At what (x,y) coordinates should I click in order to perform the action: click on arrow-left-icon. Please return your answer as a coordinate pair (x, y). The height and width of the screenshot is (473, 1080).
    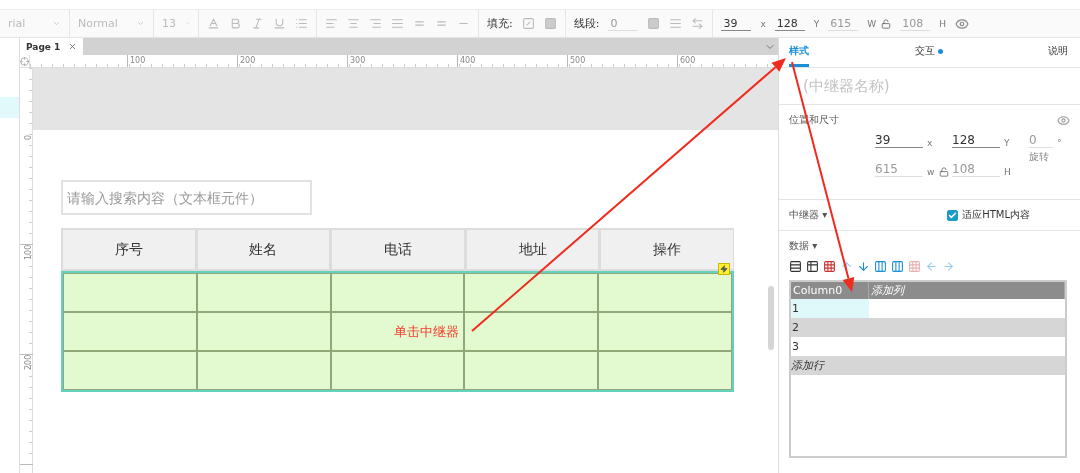
    Looking at the image, I should click on (931, 266).